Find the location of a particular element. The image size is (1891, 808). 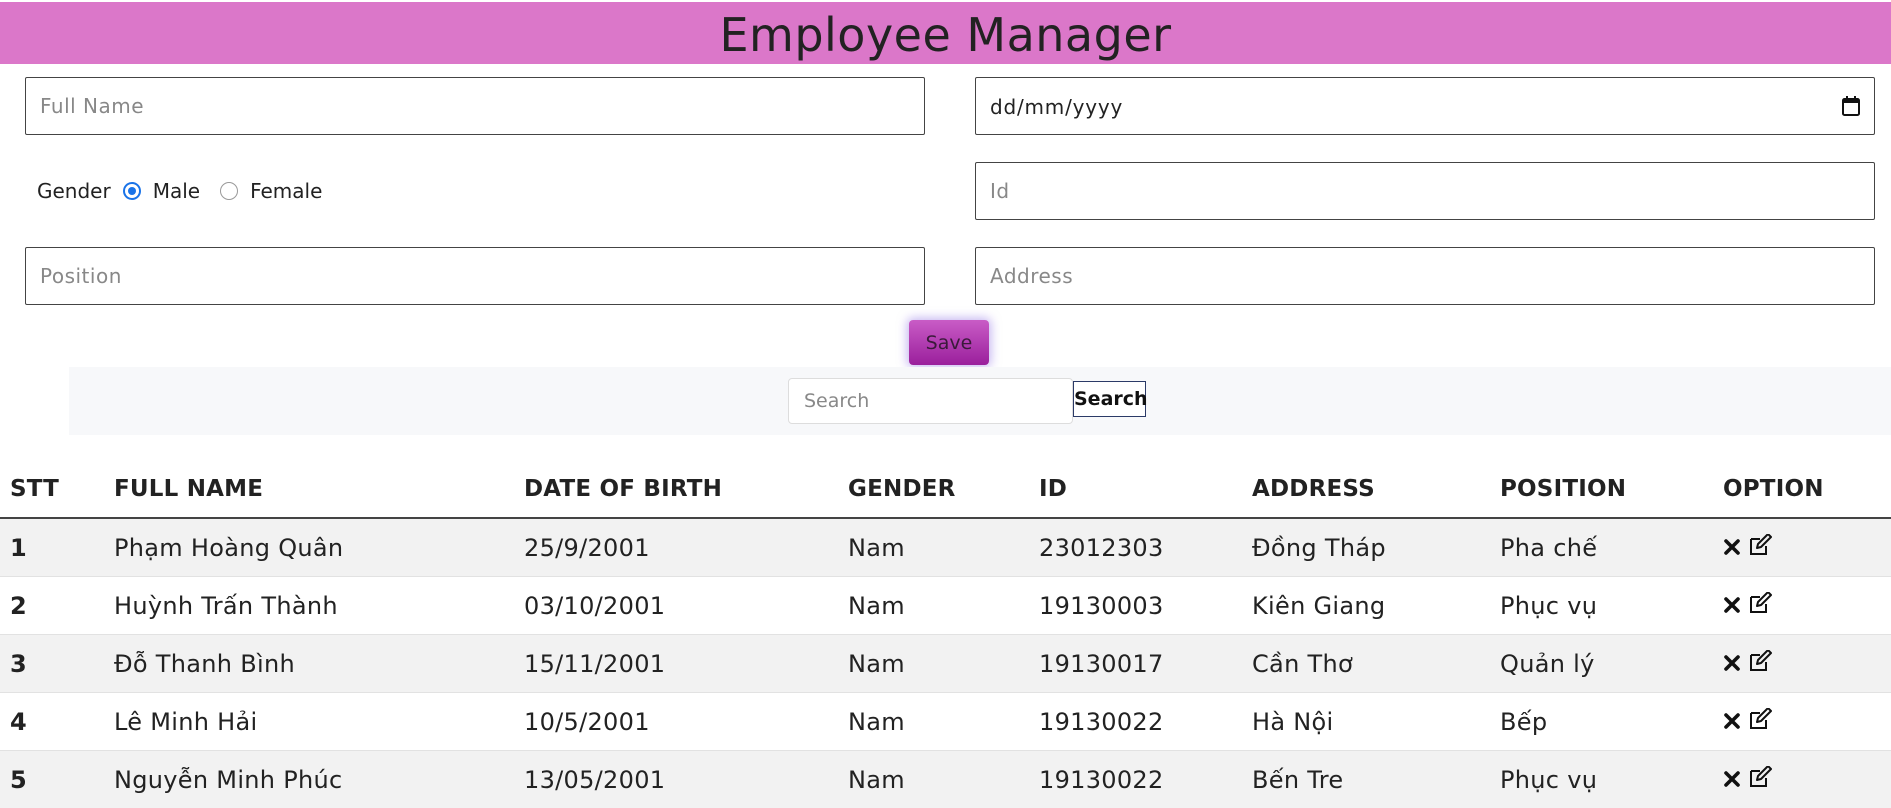

cell-dob: 03/10/2001 is located at coordinates (676, 606).